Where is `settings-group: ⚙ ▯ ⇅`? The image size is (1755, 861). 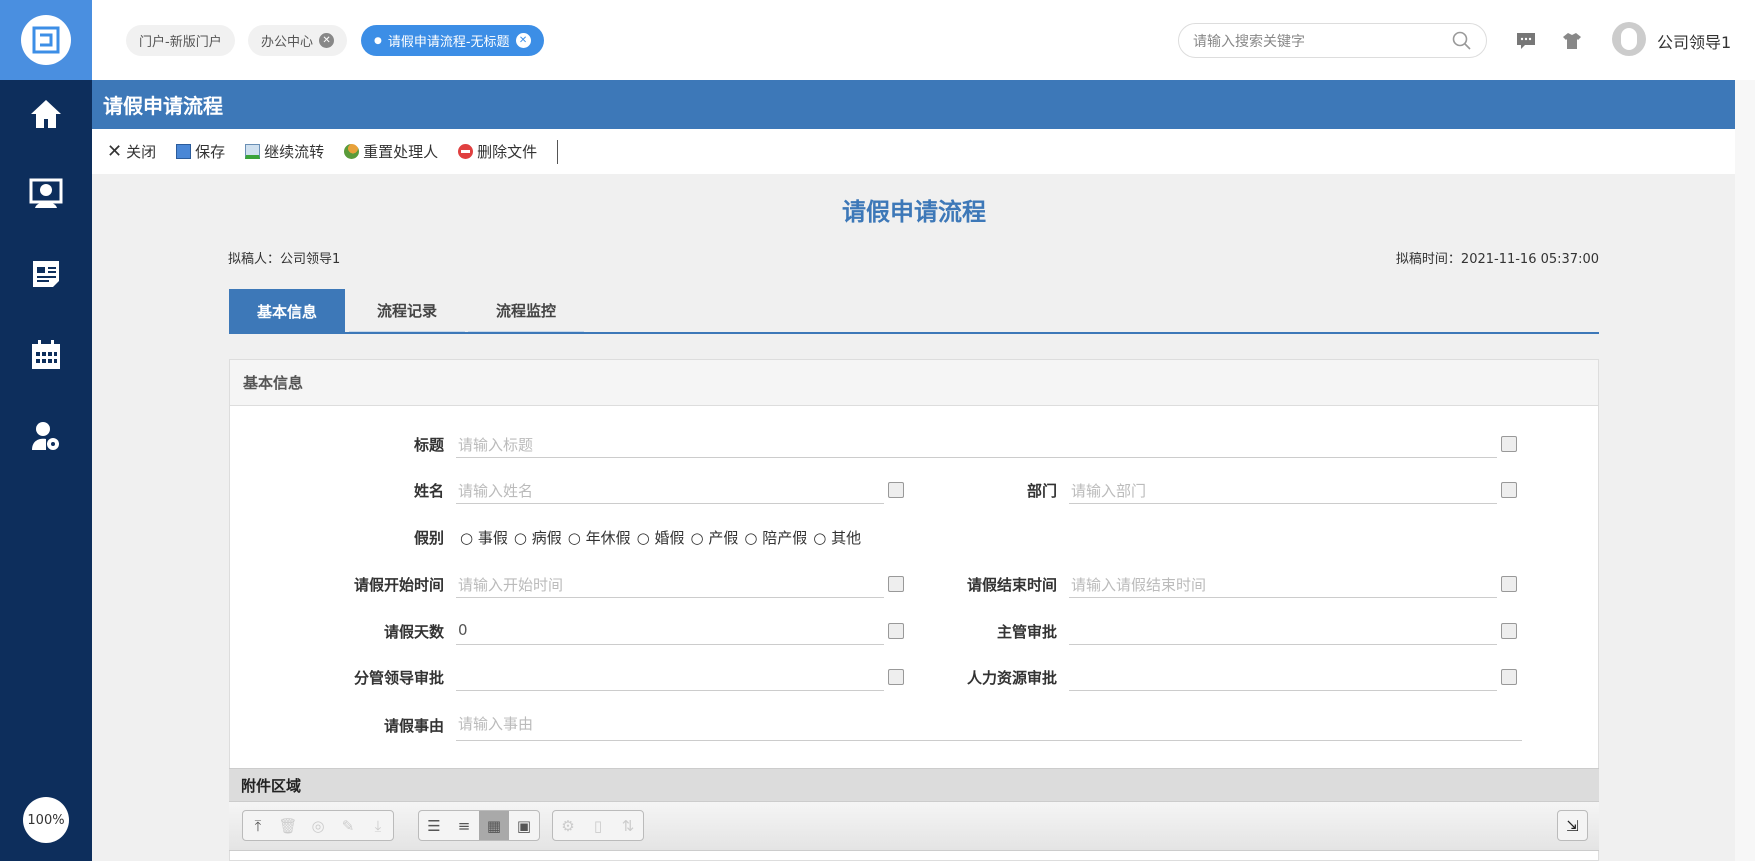 settings-group: ⚙ ▯ ⇅ is located at coordinates (598, 825).